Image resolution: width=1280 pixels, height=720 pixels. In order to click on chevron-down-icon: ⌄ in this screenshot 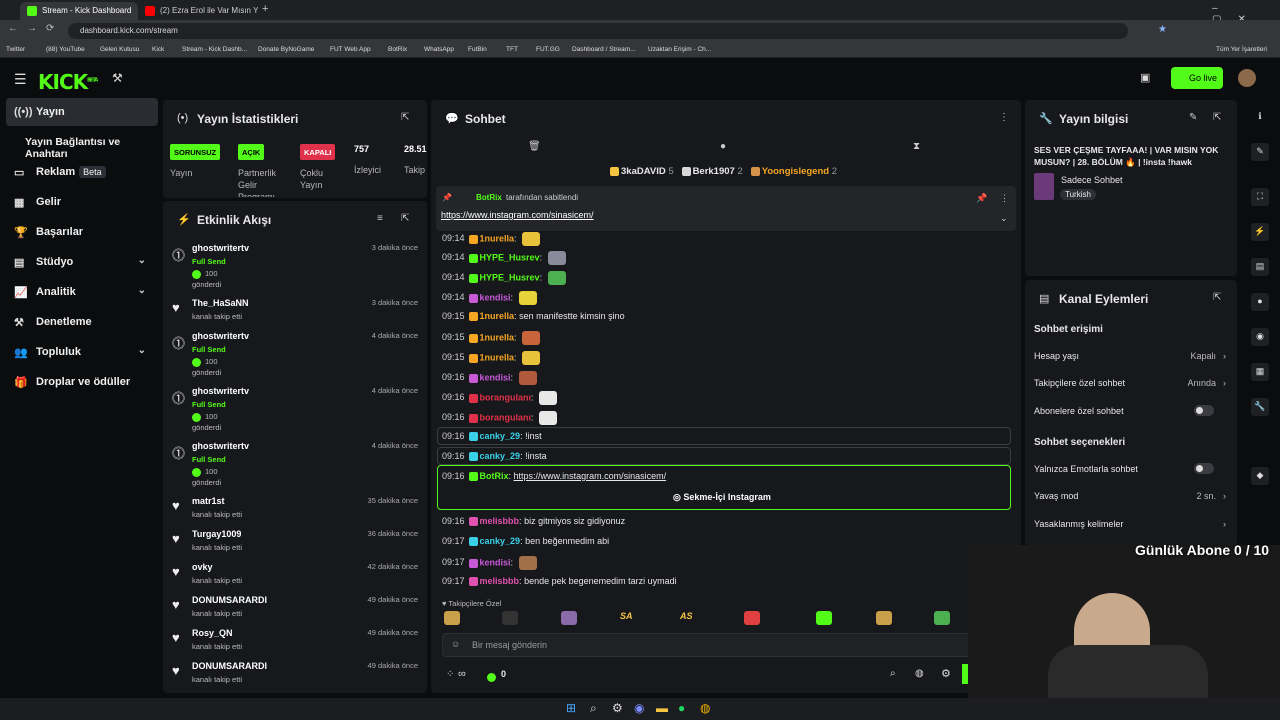, I will do `click(1004, 218)`.